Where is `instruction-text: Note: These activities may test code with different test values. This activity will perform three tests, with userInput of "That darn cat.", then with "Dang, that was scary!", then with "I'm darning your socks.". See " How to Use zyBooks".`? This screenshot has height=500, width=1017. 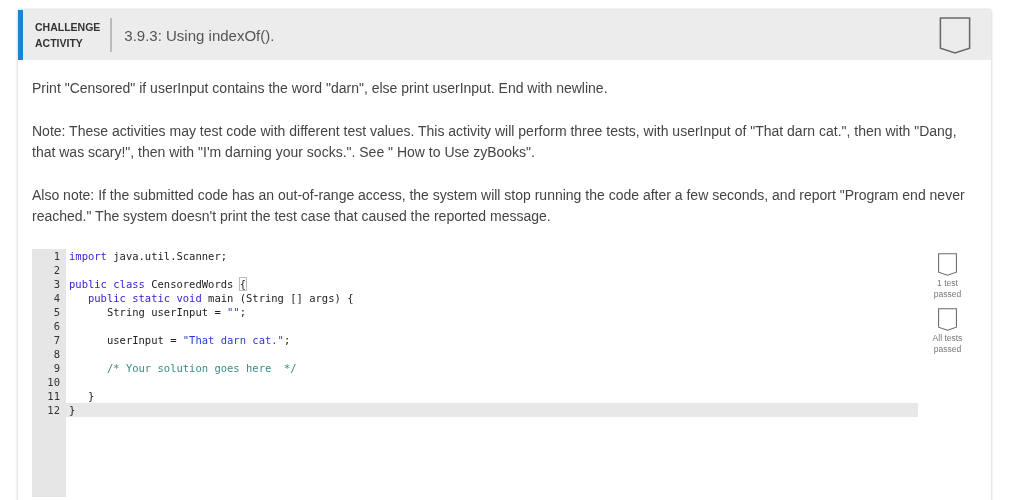
instruction-text: Note: These activities may test code with different test values. This activity will perform three tests, with userInput of "That darn cat.", then with "Dang, that was scary!", then with "I'm darning your socks.". See " How to Use zyBooks". is located at coordinates (495, 142).